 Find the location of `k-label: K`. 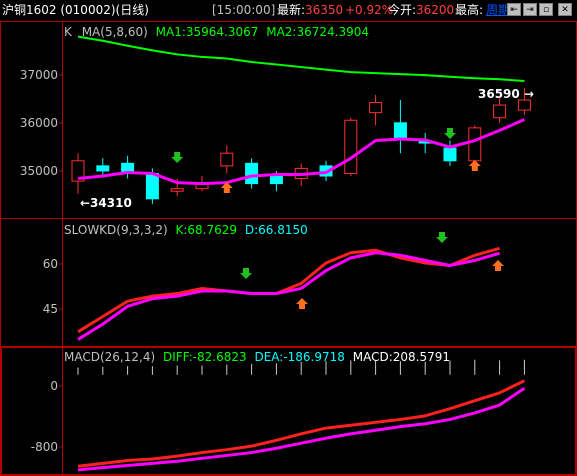

k-label: K is located at coordinates (68, 32).